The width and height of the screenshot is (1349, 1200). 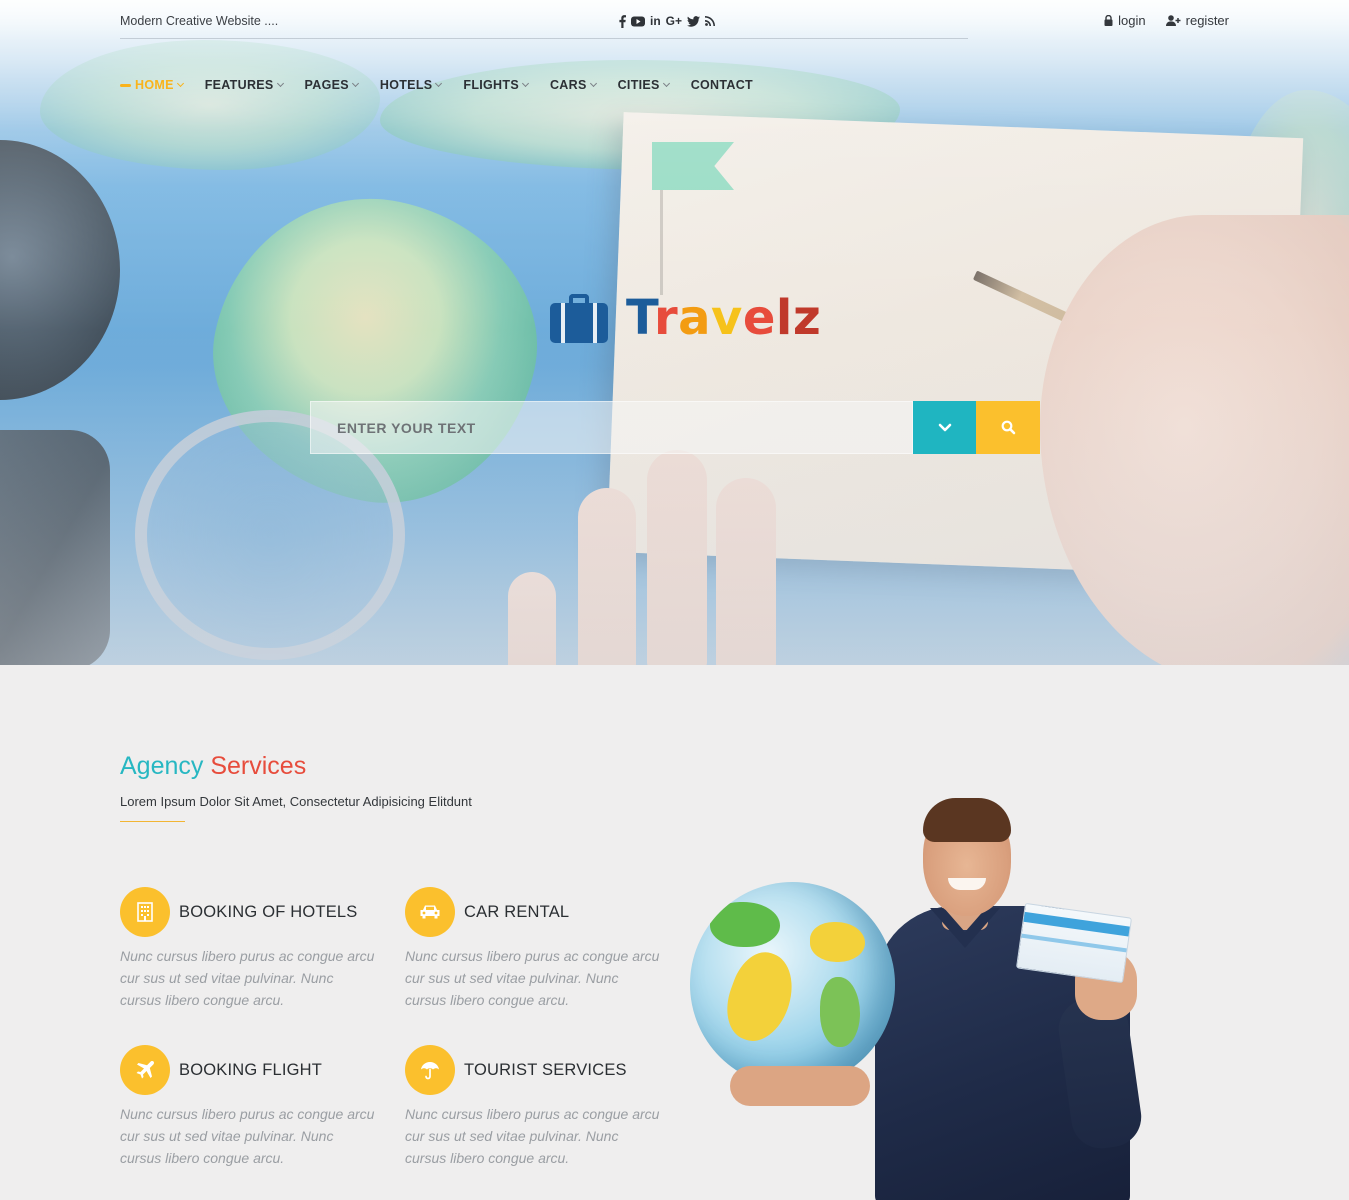 What do you see at coordinates (579, 318) in the screenshot?
I see `suitcase-icon` at bounding box center [579, 318].